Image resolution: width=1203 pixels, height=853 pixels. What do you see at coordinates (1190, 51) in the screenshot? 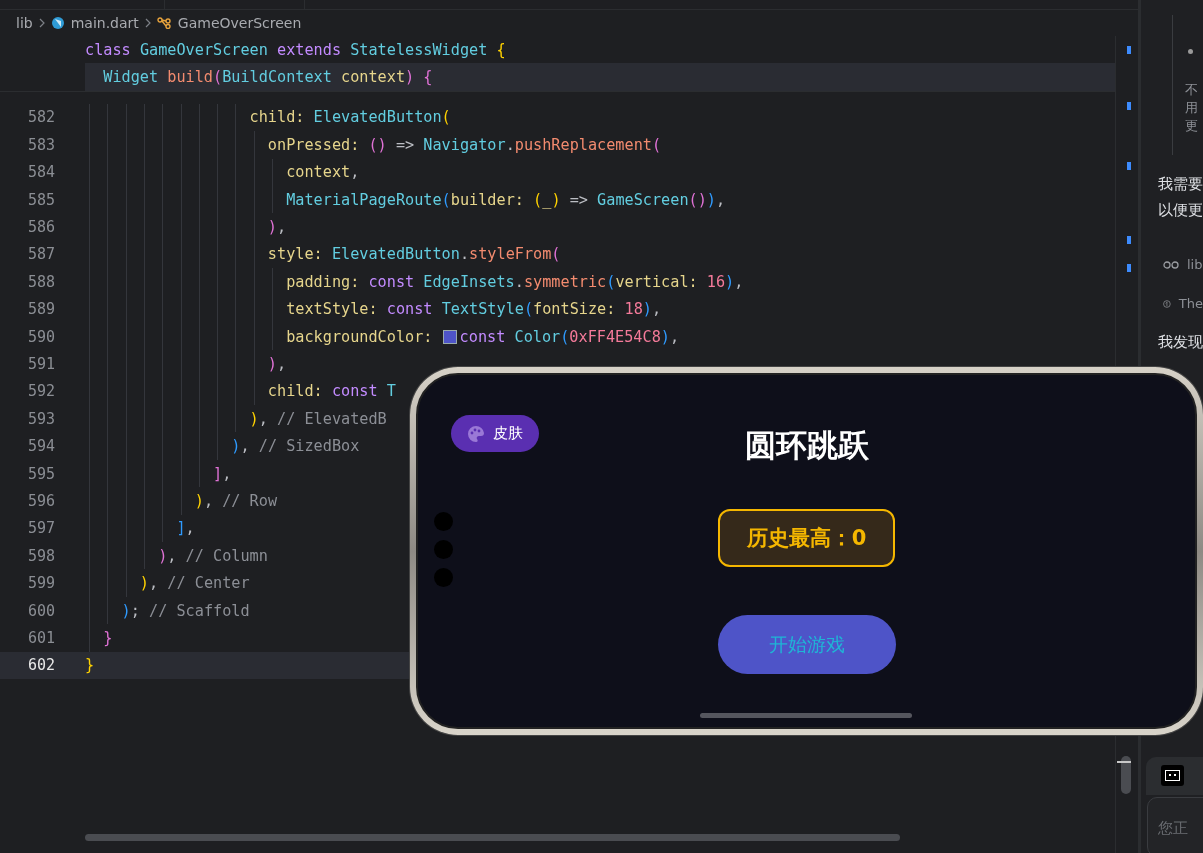
I see `bullet-icon` at bounding box center [1190, 51].